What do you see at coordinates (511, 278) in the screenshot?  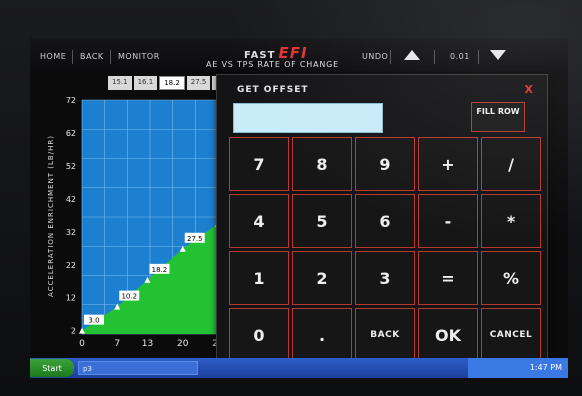 I see `key-percent: %` at bounding box center [511, 278].